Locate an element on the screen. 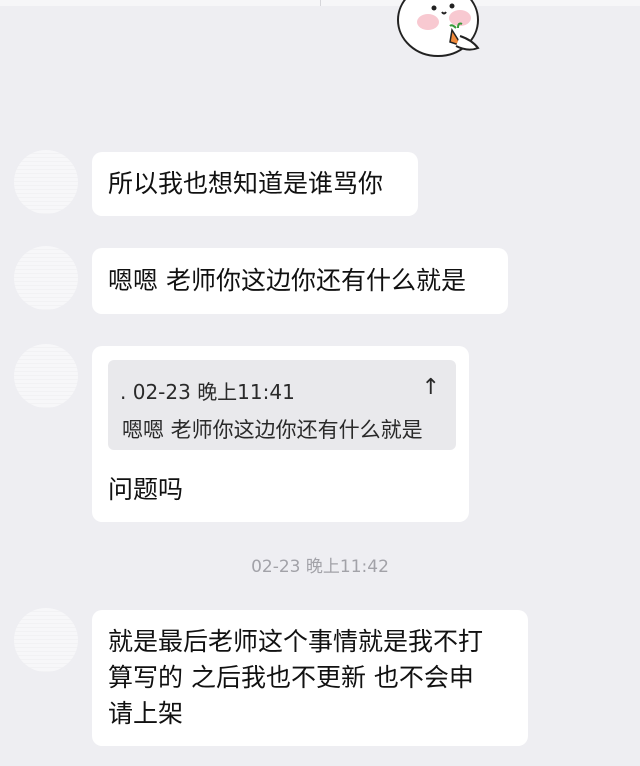  chat-timestamp: 02-23 晚上11:42 is located at coordinates (320, 567).